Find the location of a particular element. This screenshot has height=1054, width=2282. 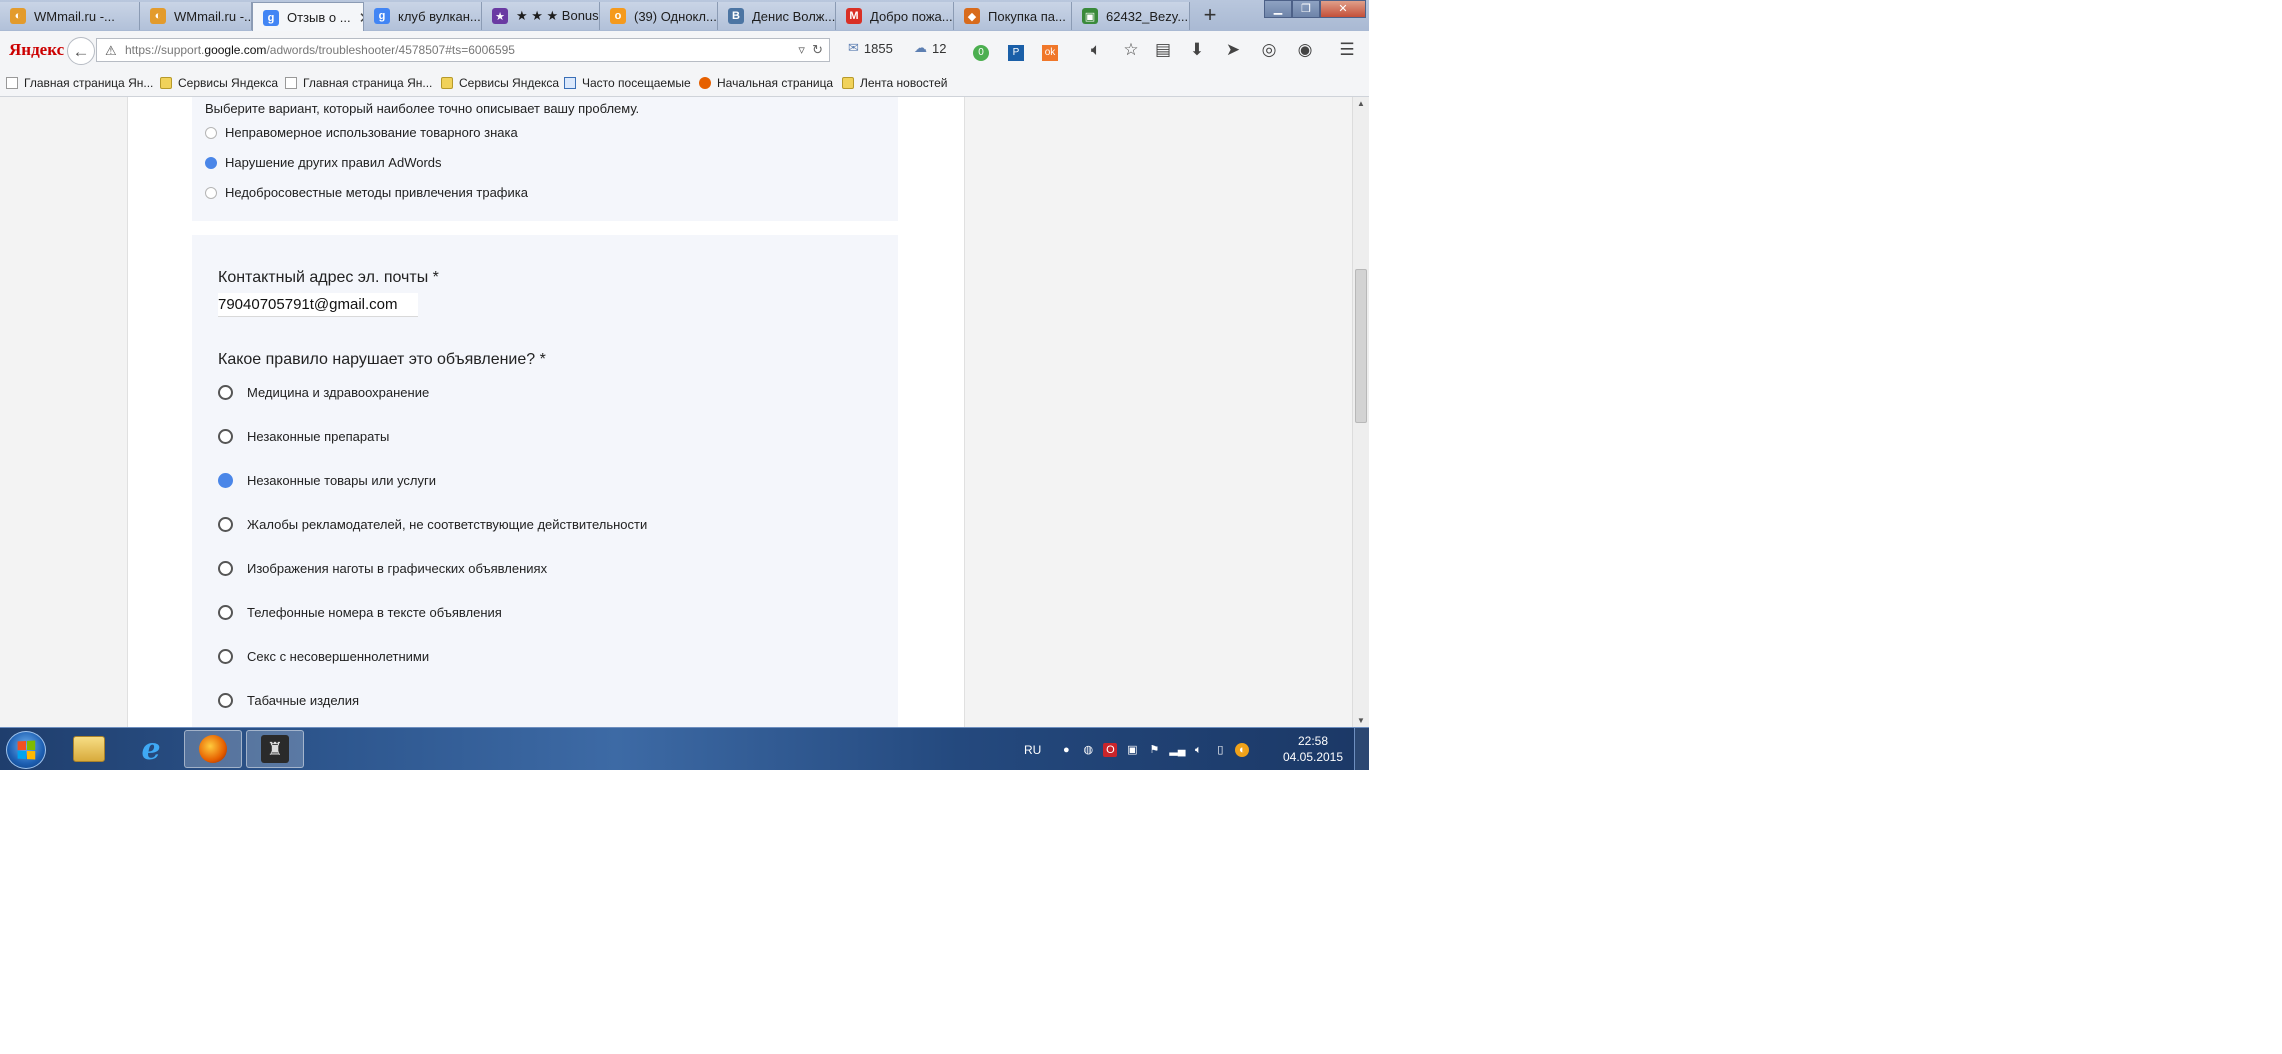

minimize-button: ▁ is located at coordinates (1278, 9).